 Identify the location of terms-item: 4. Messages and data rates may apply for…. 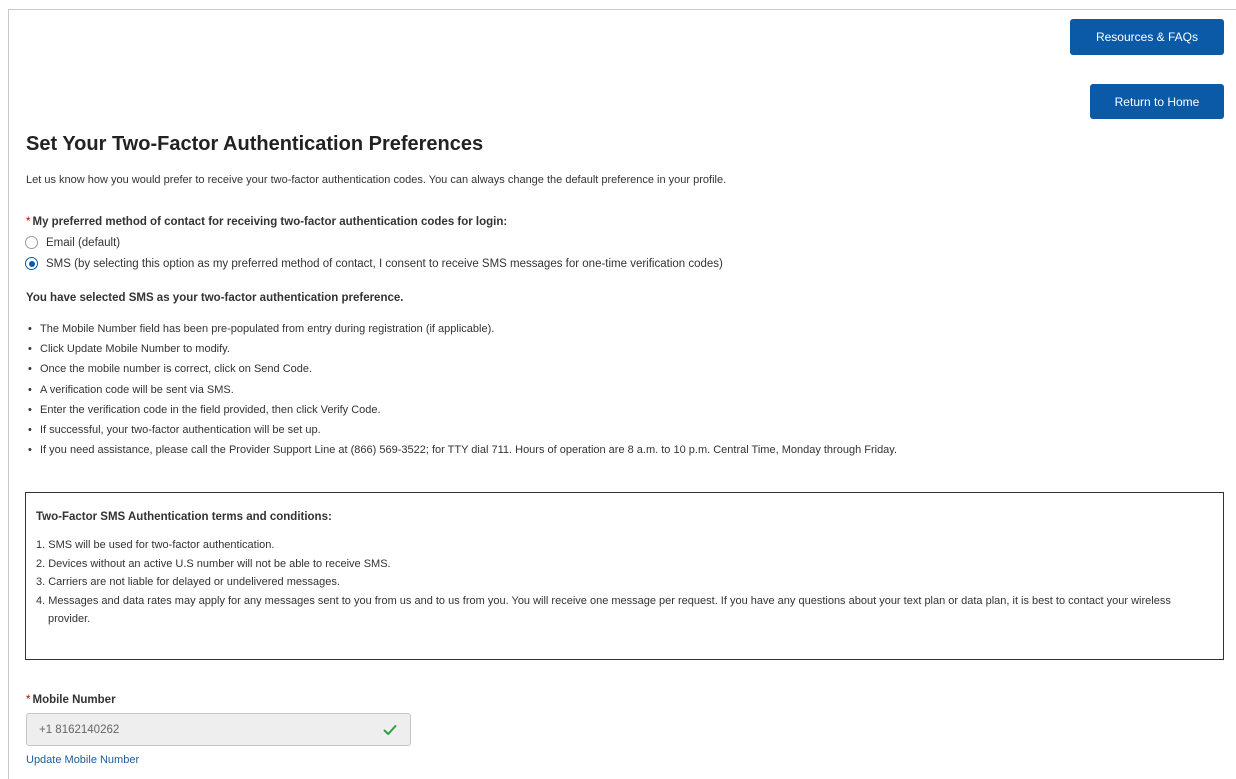
(603, 610).